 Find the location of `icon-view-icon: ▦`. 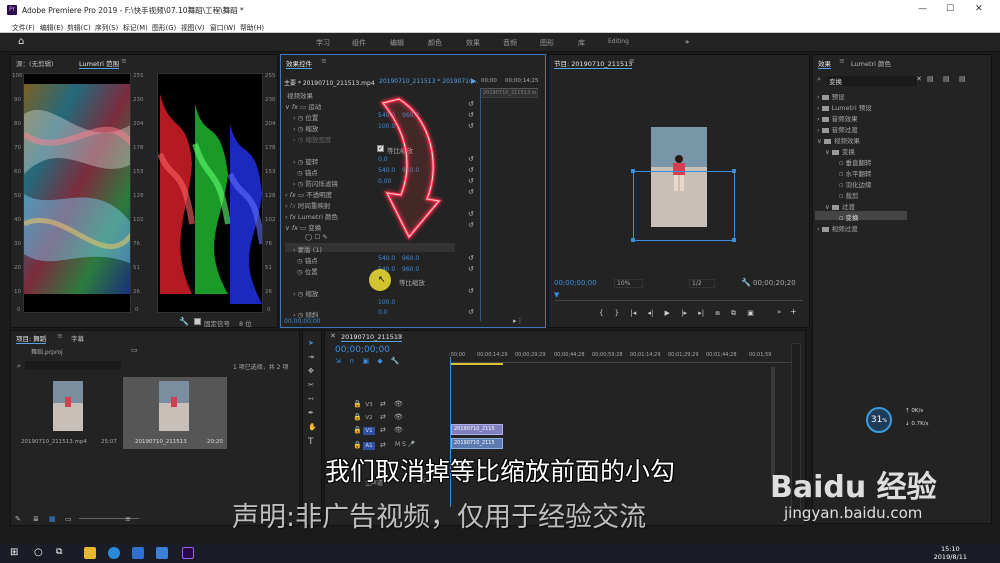

icon-view-icon: ▦ is located at coordinates (52, 519).